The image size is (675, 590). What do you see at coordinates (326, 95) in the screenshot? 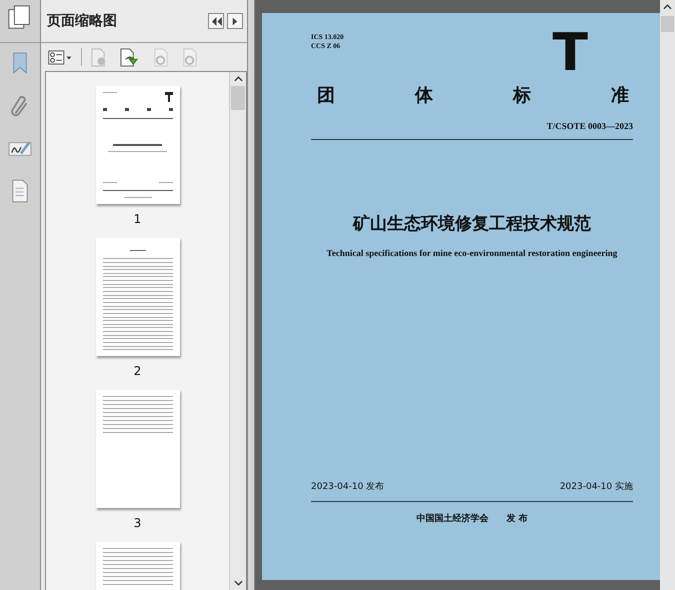
I see `category-character: 团` at bounding box center [326, 95].